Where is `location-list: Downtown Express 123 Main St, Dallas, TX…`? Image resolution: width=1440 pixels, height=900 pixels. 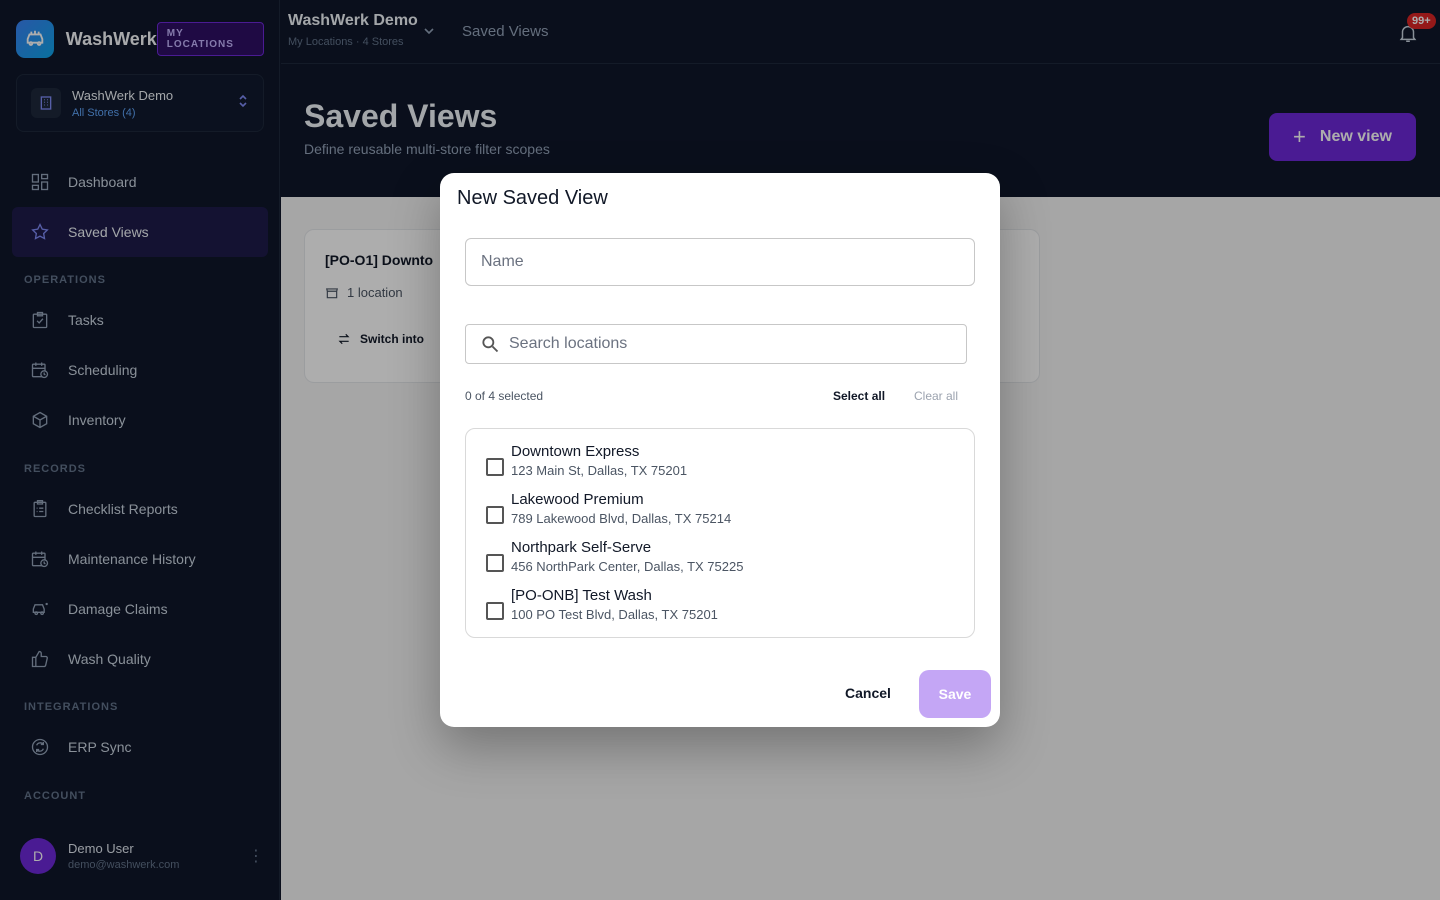 location-list: Downtown Express 123 Main St, Dallas, TX… is located at coordinates (720, 533).